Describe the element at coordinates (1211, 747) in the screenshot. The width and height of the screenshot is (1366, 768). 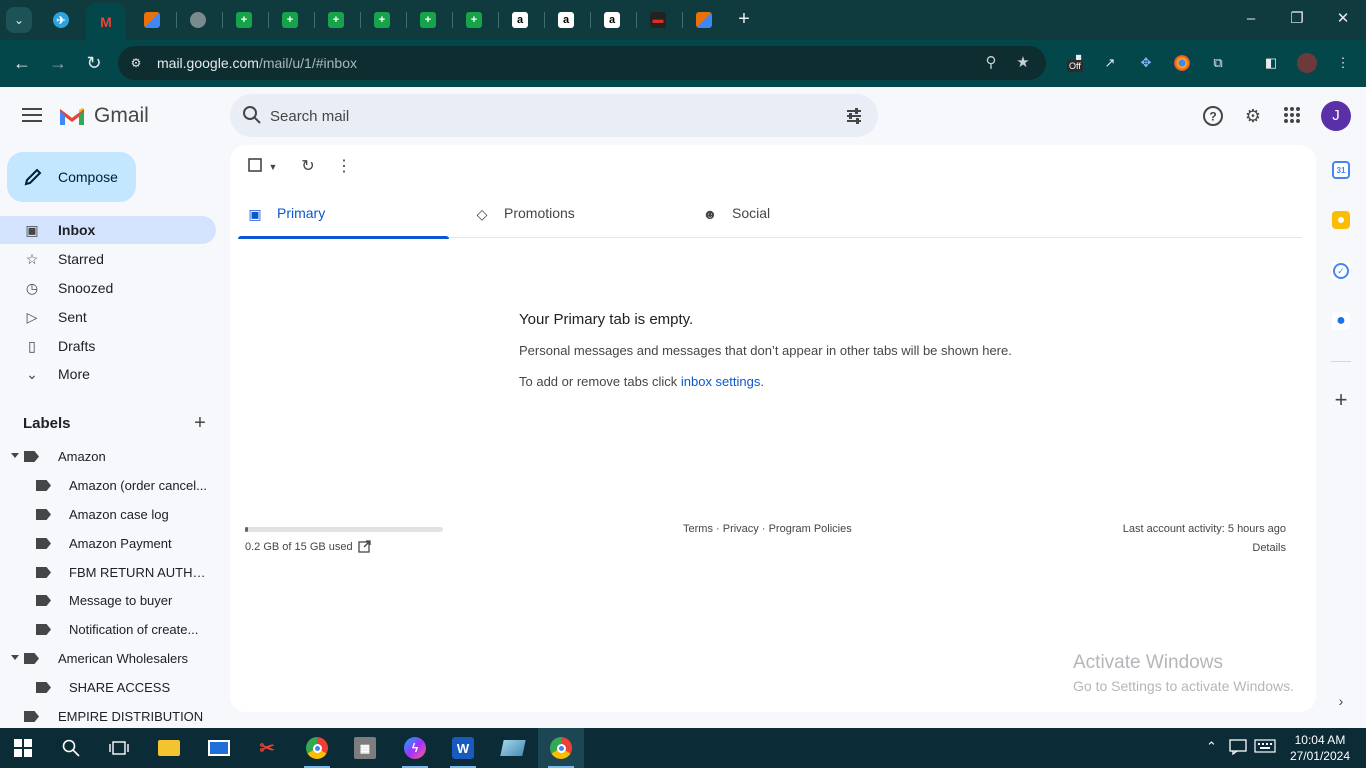
I see `show-hidden-icons-icon: ⌃` at that location.